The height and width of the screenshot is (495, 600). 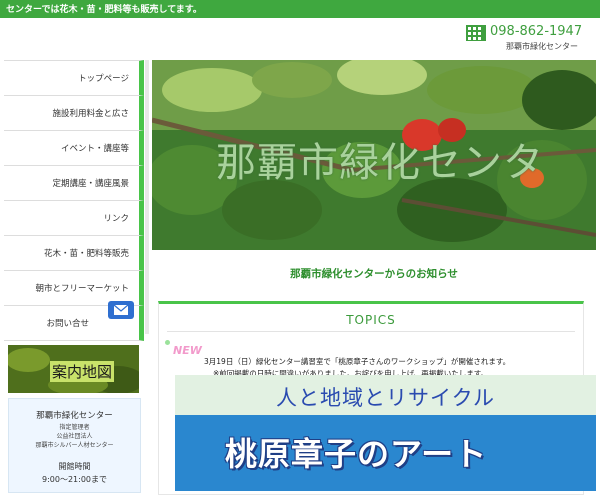 I want to click on map-link: 案内地図, so click(x=73, y=369).